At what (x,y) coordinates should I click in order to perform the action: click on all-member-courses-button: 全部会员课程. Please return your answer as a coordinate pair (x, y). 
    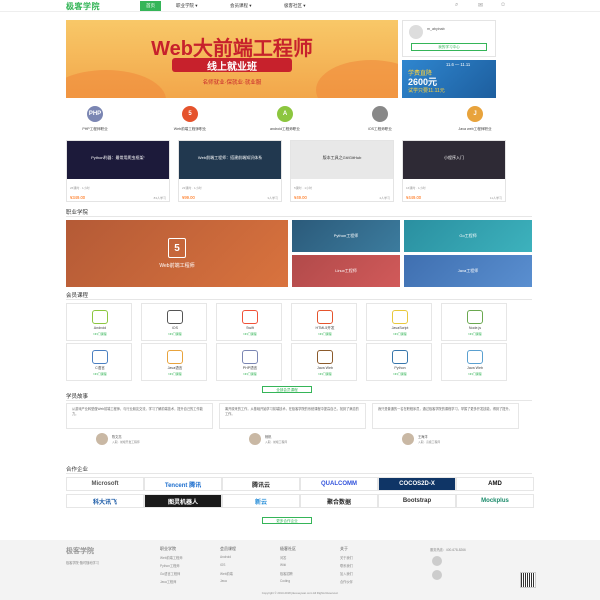
    Looking at the image, I should click on (287, 389).